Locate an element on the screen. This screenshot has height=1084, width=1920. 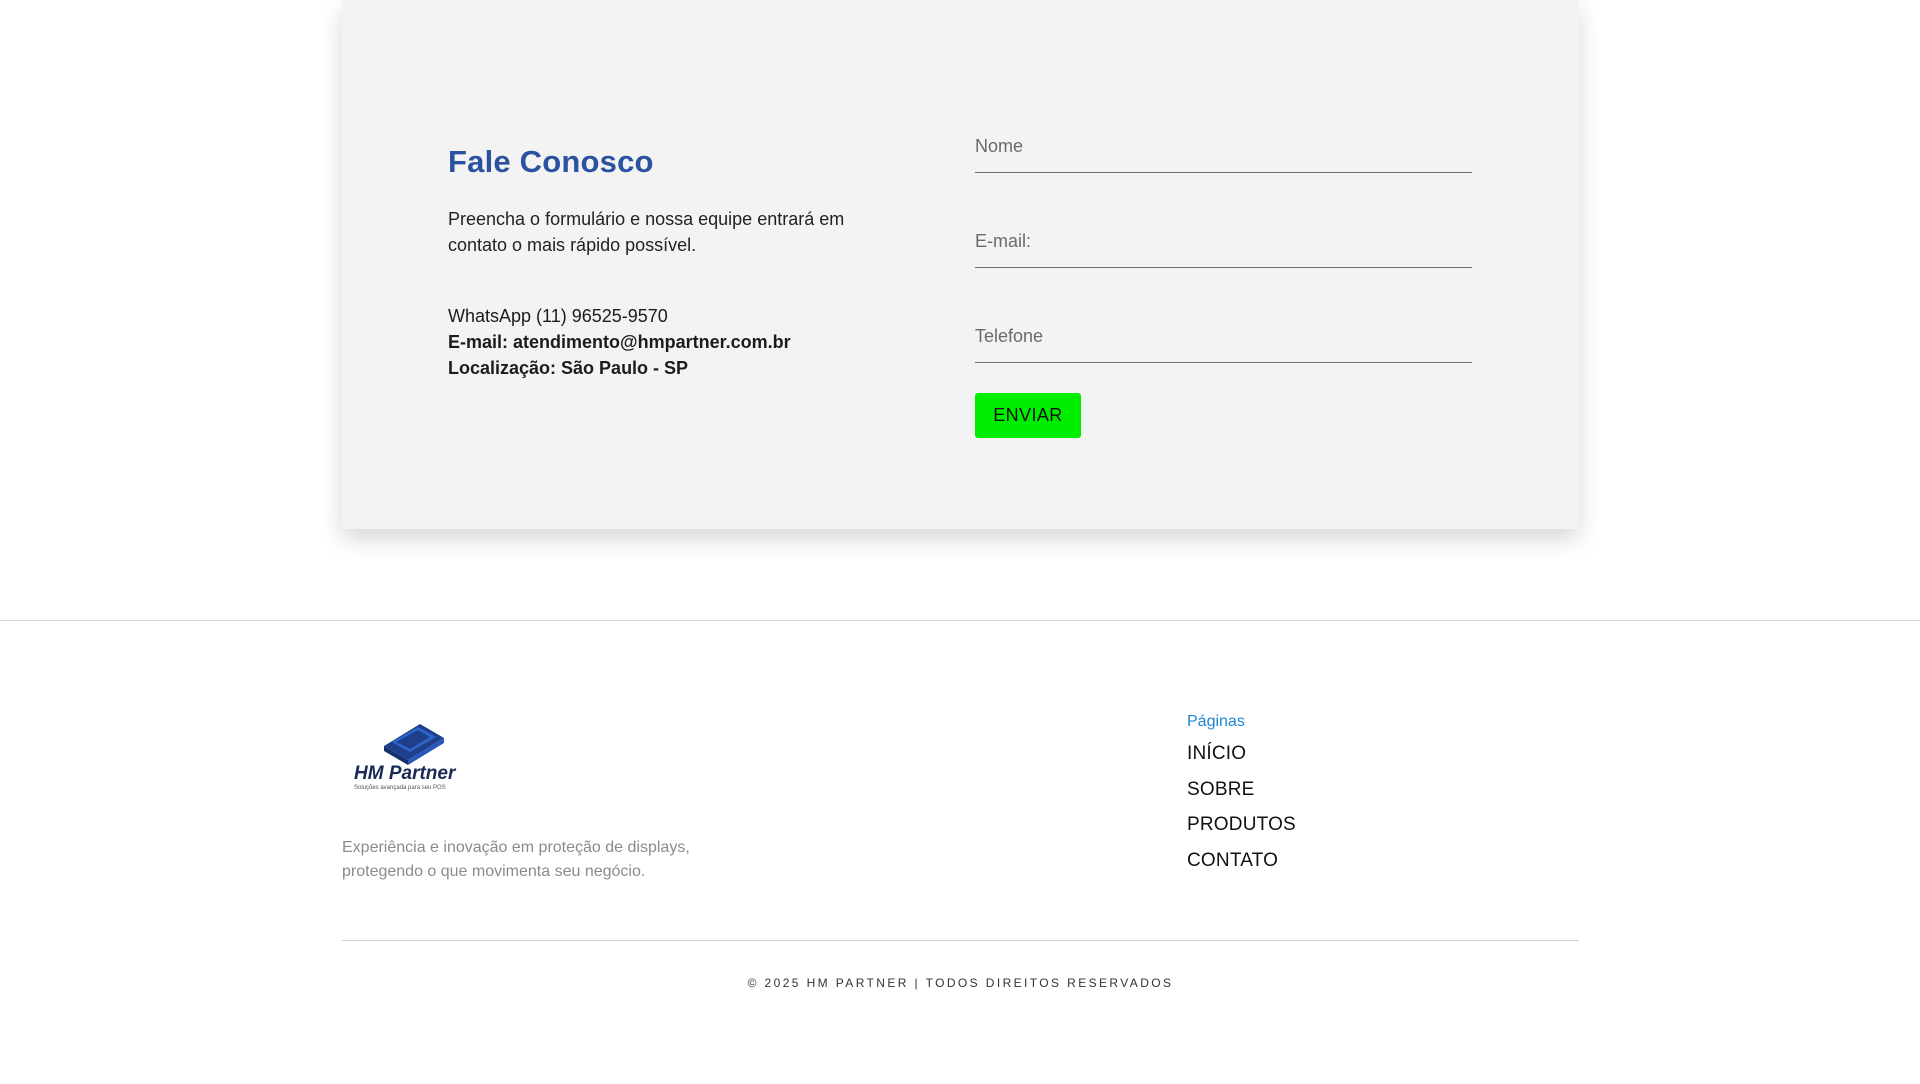
phone-field-wrapper is located at coordinates (1223, 347).